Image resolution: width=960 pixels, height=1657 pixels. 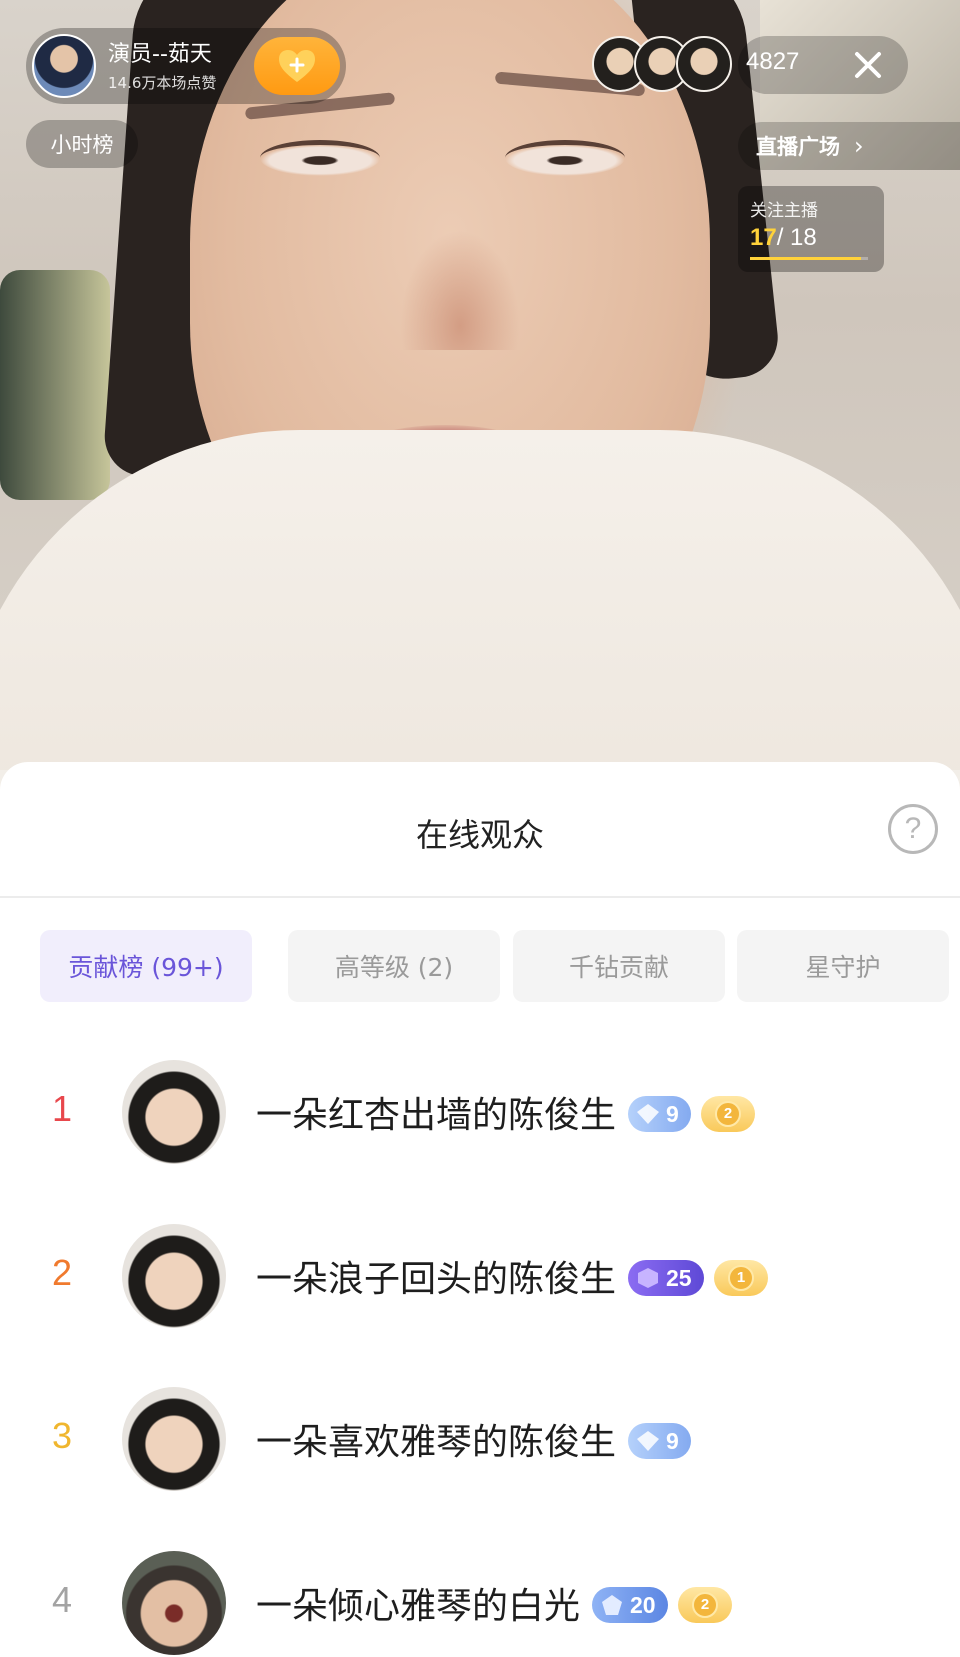 I want to click on divider, so click(x=480, y=897).